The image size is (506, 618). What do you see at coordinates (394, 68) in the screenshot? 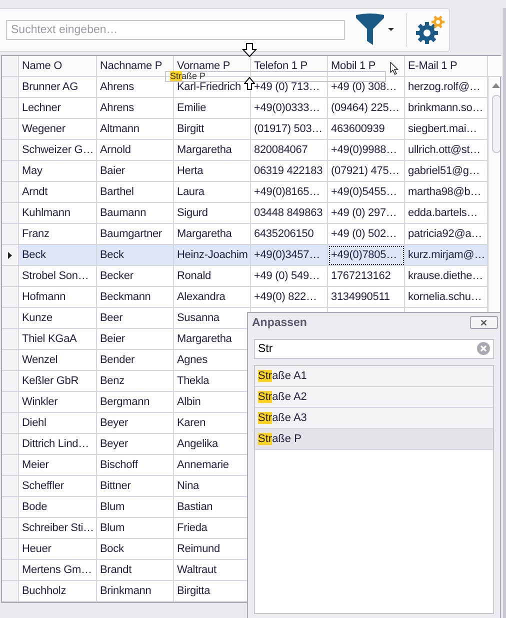
I see `cursor-icon` at bounding box center [394, 68].